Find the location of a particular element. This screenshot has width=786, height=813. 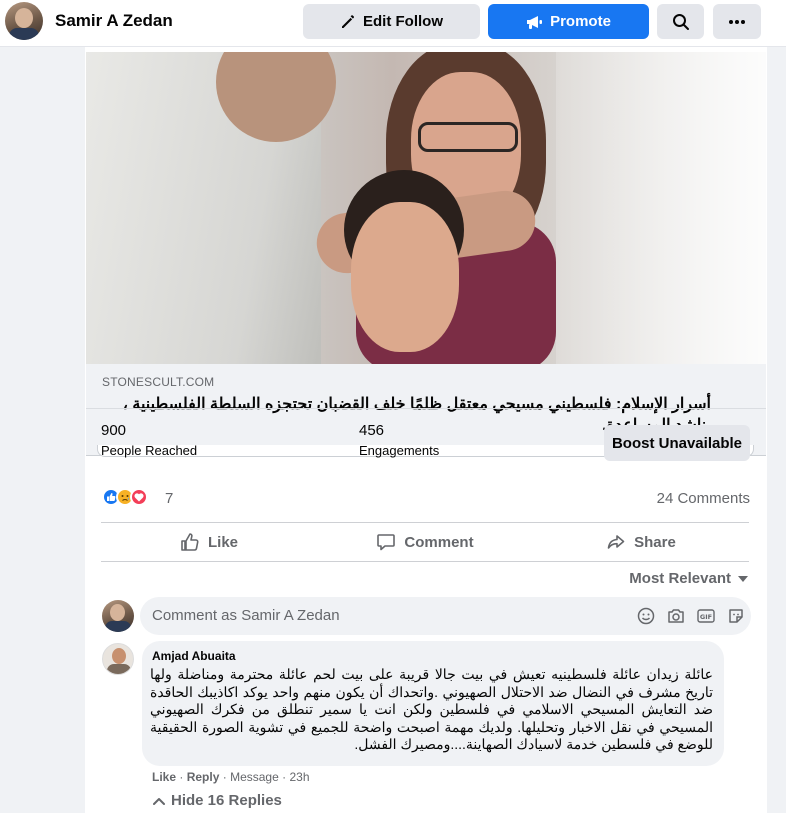

edit-follow-label: Edit Follow is located at coordinates (403, 21).